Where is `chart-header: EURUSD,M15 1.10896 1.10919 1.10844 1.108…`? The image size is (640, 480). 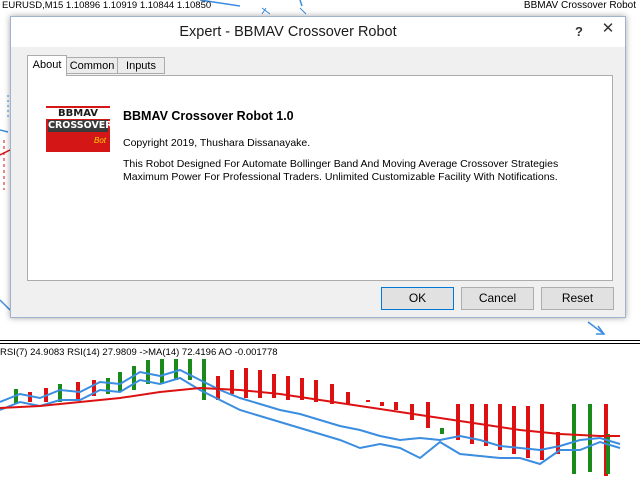
chart-header: EURUSD,M15 1.10896 1.10919 1.10844 1.108… is located at coordinates (107, 5).